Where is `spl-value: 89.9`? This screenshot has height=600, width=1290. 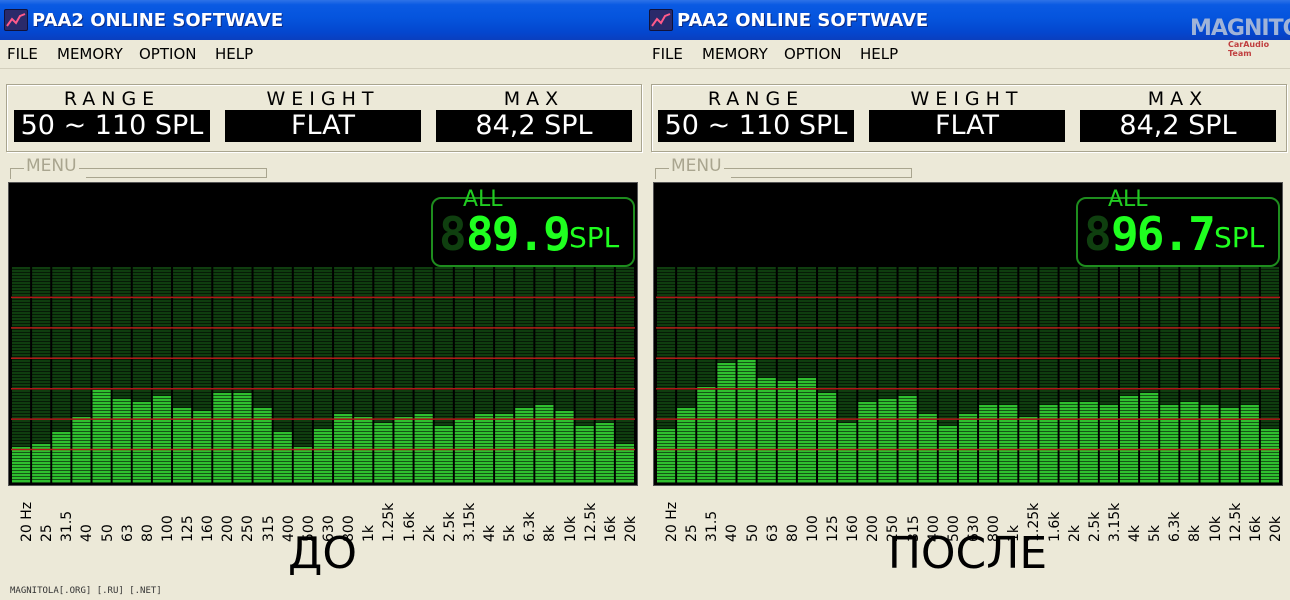 spl-value: 89.9 is located at coordinates (518, 234).